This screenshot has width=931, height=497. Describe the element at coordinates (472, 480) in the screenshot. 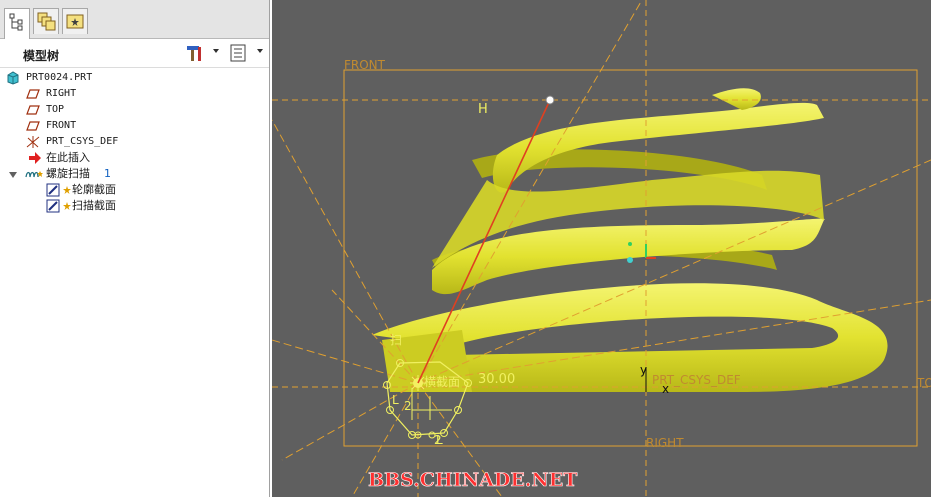

I see `watermark-text: BBS.CHINADE.NET` at that location.